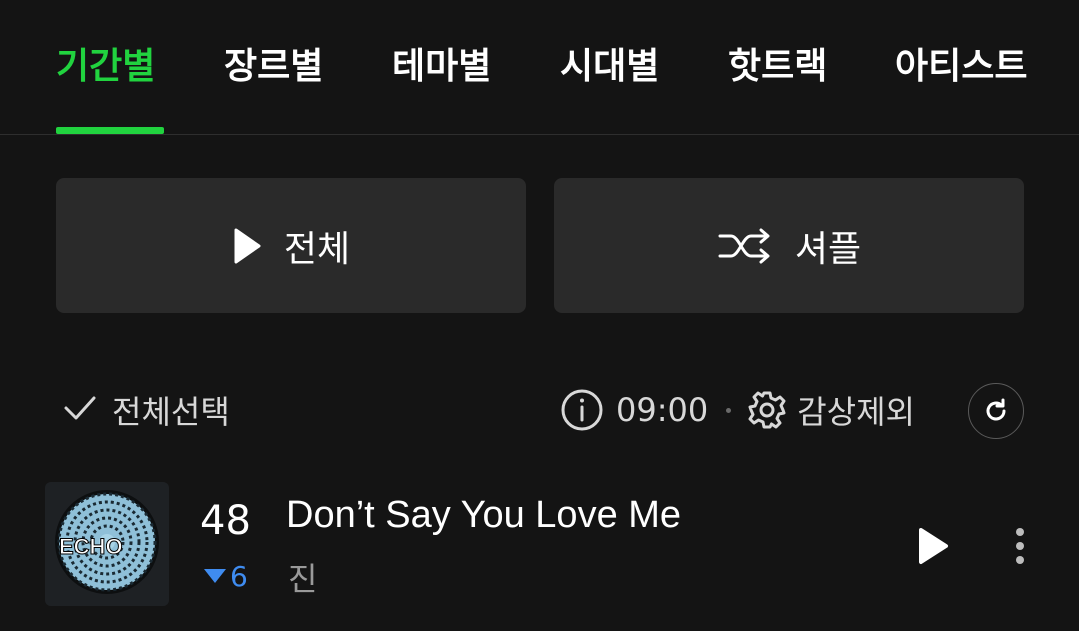 The width and height of the screenshot is (1079, 631). What do you see at coordinates (729, 410) in the screenshot?
I see `separator-dot` at bounding box center [729, 410].